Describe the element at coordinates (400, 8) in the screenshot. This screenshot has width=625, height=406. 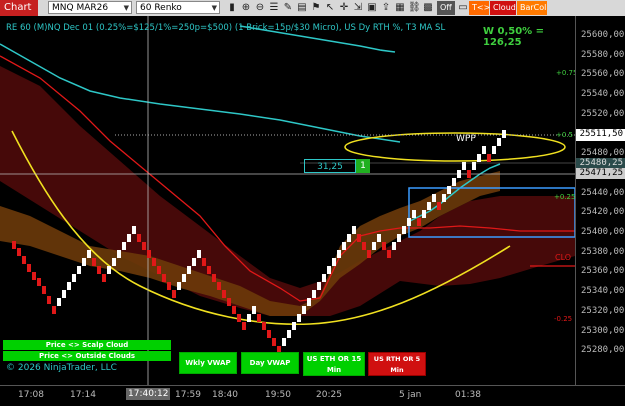
I see `tiles-icon: ▦` at that location.